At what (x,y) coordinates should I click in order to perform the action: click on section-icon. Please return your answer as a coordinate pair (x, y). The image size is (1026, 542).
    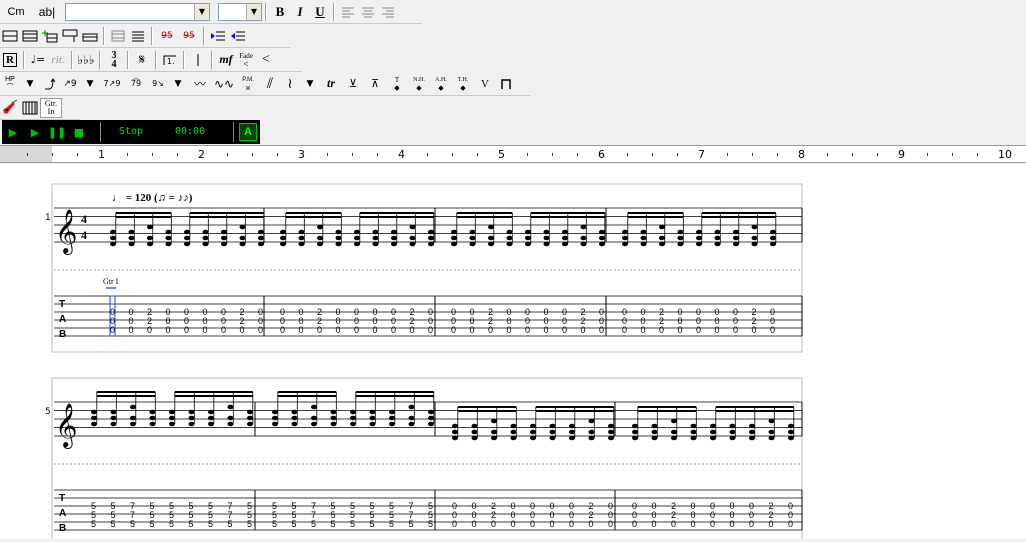
    Looking at the image, I should click on (90, 36).